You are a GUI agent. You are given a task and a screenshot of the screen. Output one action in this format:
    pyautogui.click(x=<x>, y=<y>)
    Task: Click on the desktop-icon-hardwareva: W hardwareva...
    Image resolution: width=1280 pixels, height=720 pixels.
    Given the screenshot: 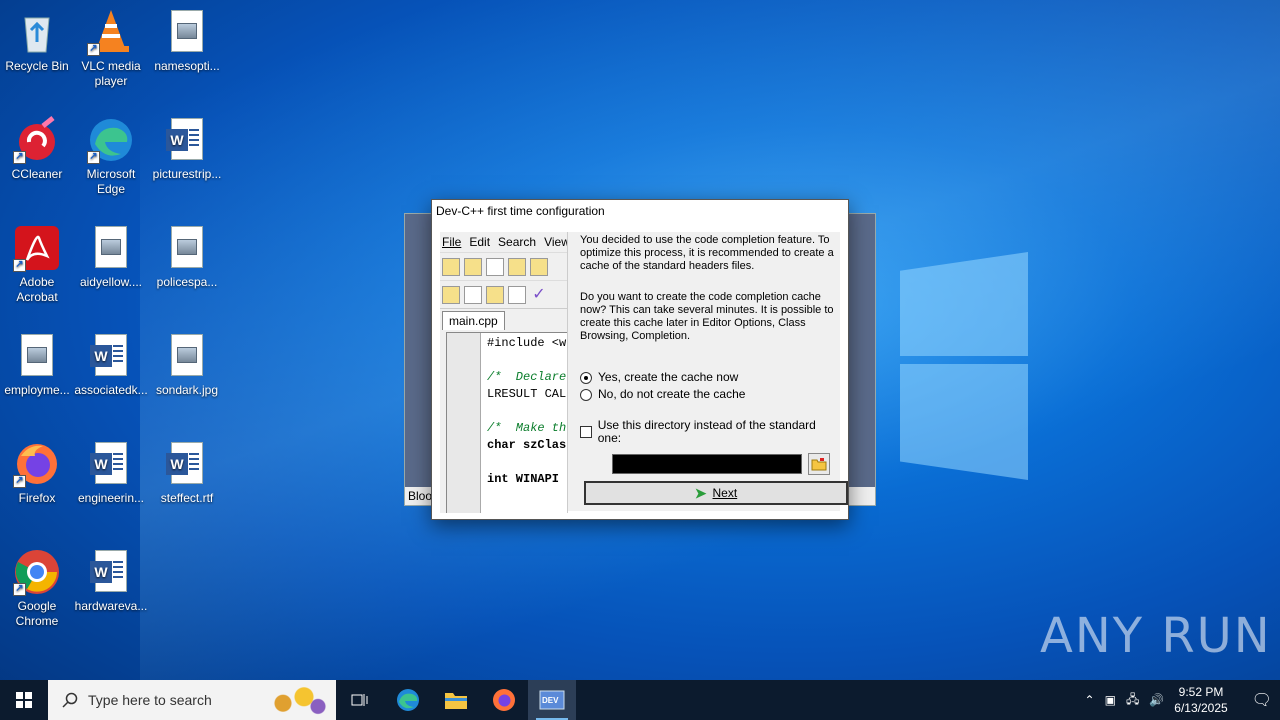 What is the action you would take?
    pyautogui.click(x=111, y=581)
    